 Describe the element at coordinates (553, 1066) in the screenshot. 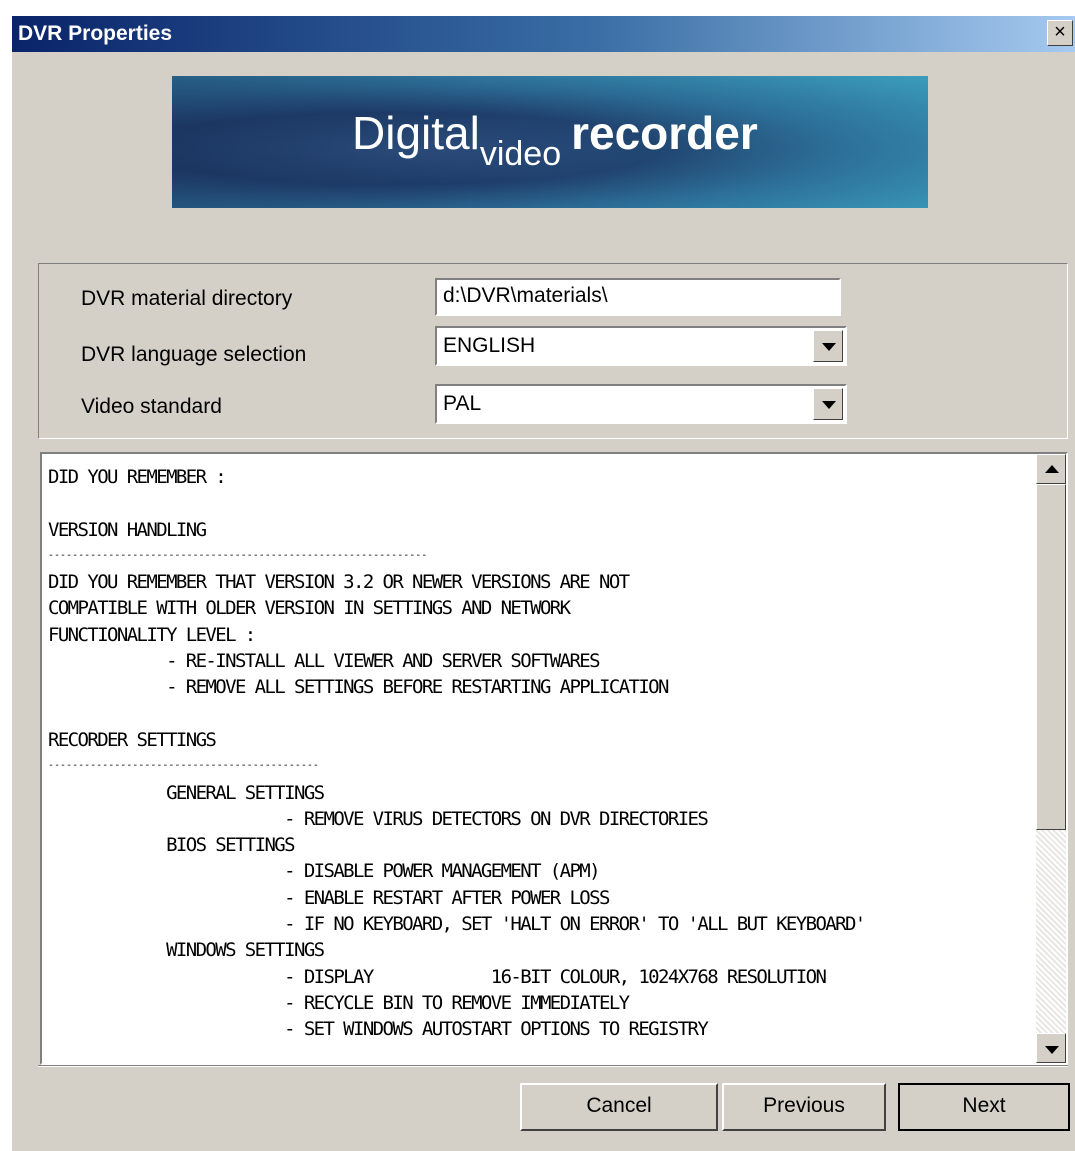

I see `divider` at that location.